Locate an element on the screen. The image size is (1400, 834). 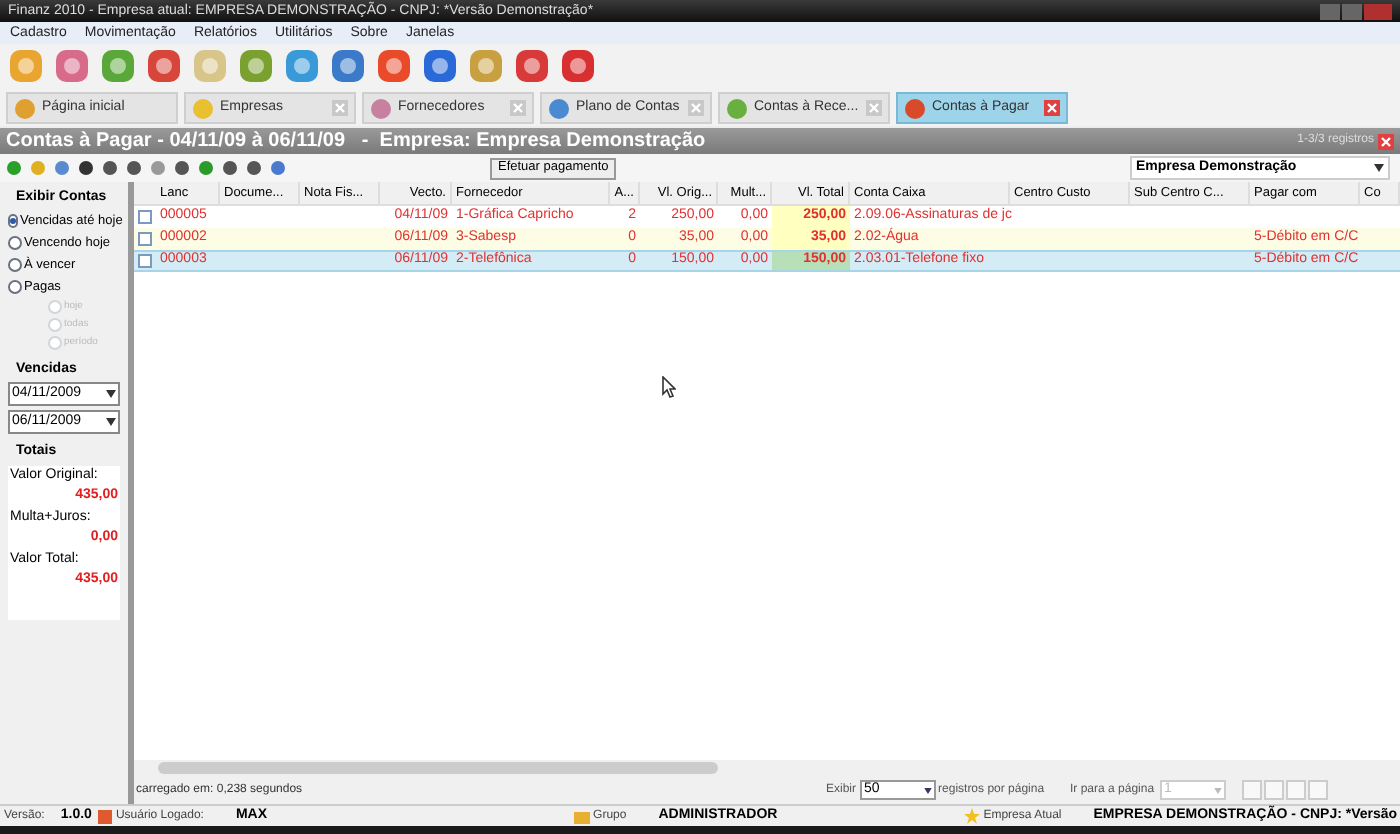
close-icon is located at coordinates (1052, 108).